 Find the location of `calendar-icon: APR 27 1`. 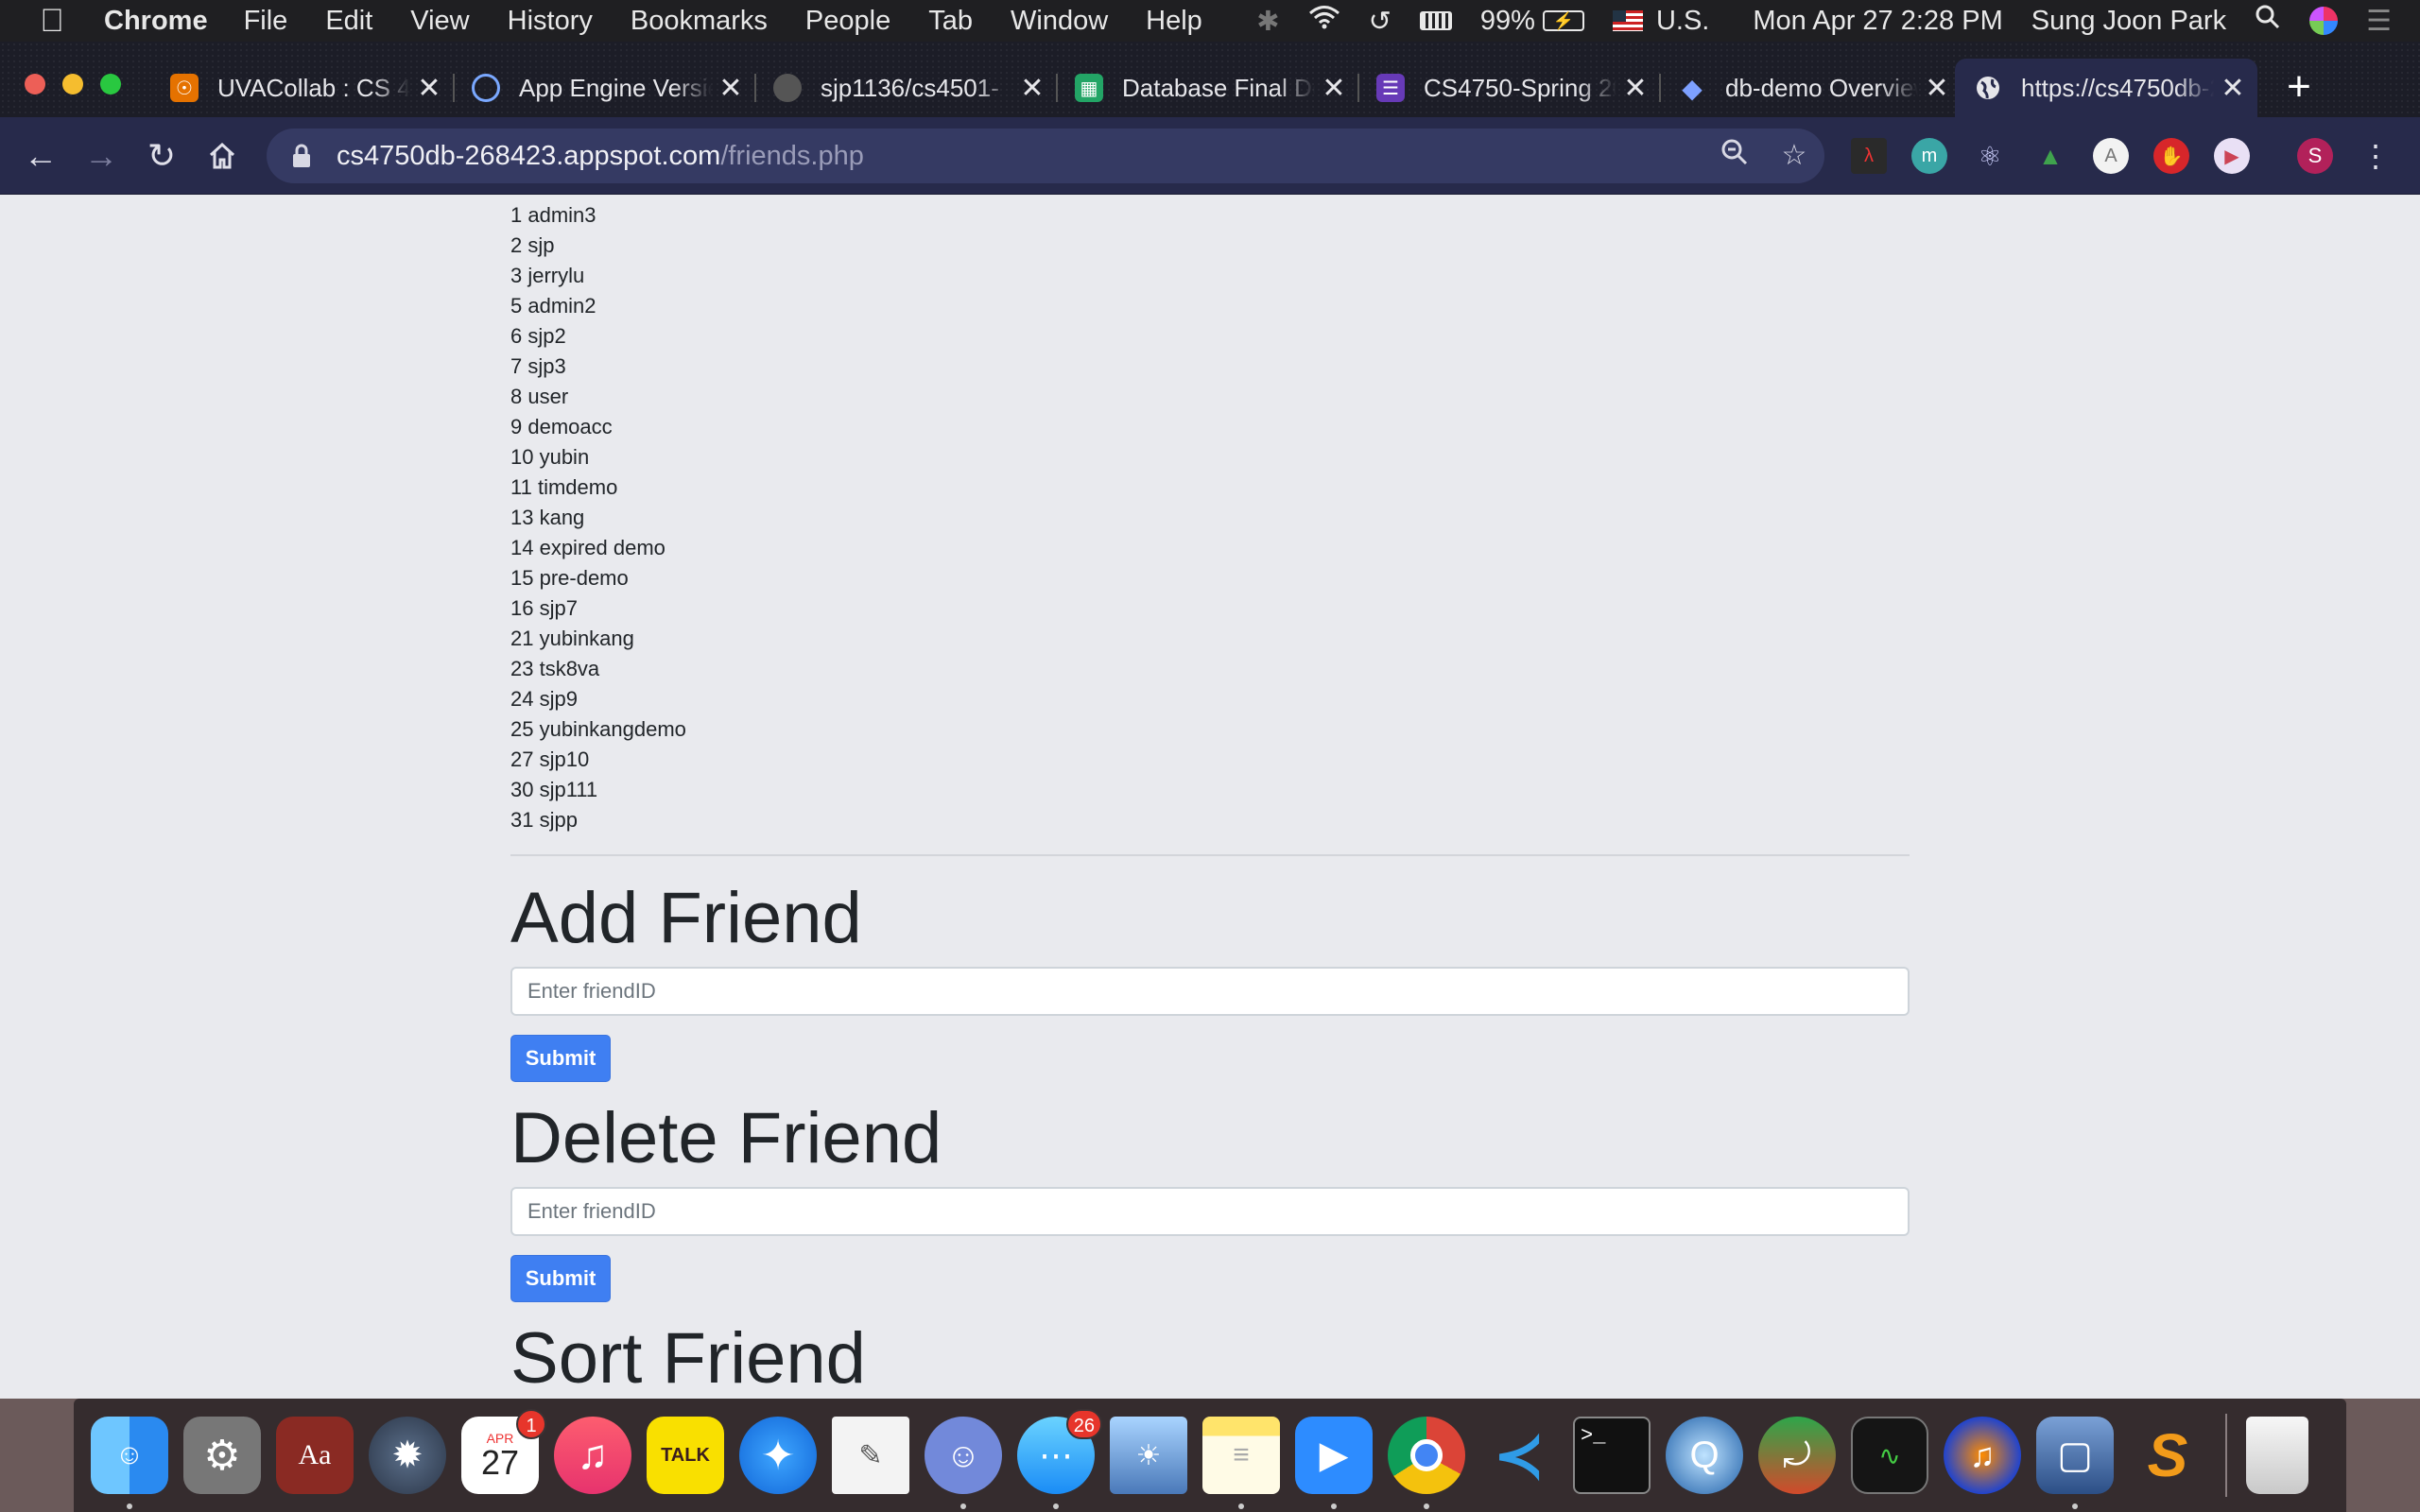

calendar-icon: APR 27 1 is located at coordinates (504, 1451).